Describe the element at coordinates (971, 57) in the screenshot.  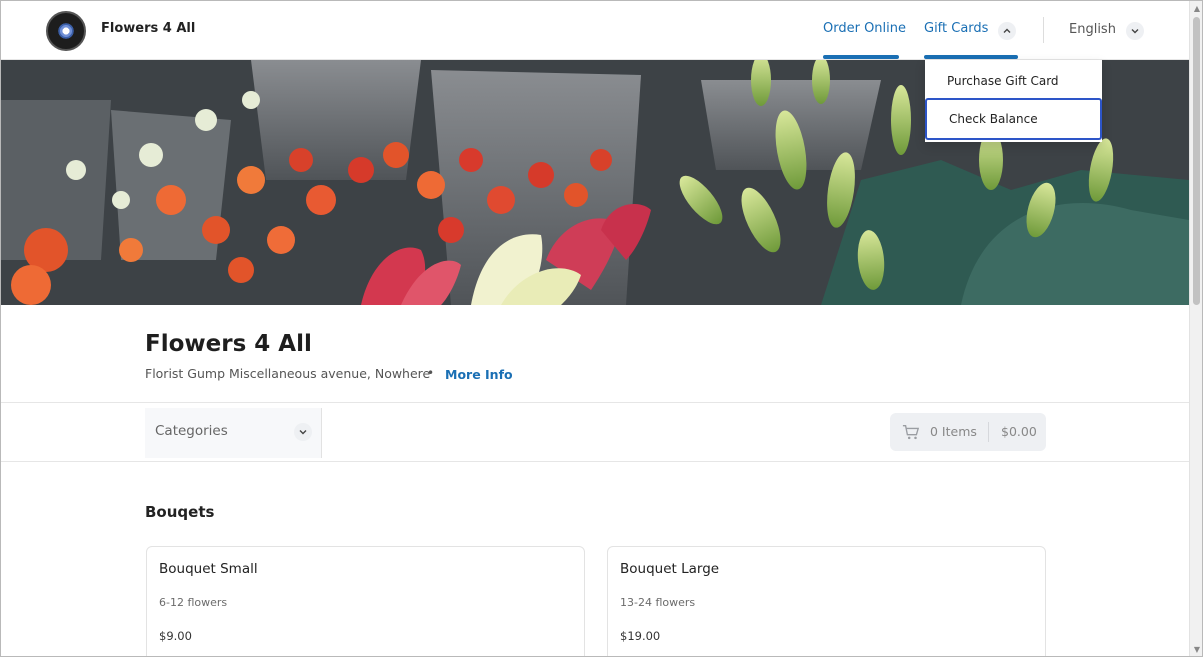
I see `nav-gift-cards-indicator` at that location.